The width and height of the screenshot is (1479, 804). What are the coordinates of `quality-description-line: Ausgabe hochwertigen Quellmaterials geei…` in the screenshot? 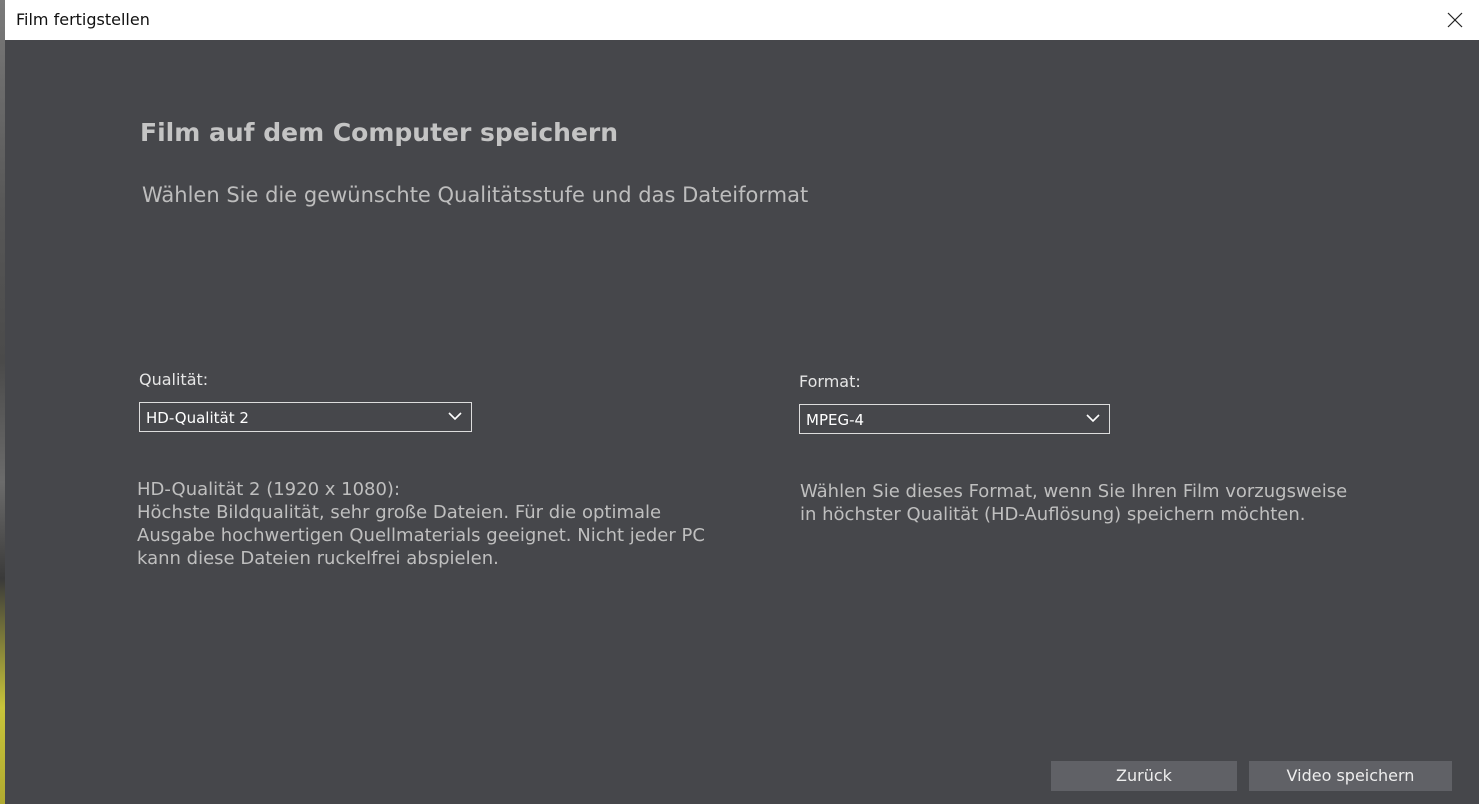 It's located at (421, 535).